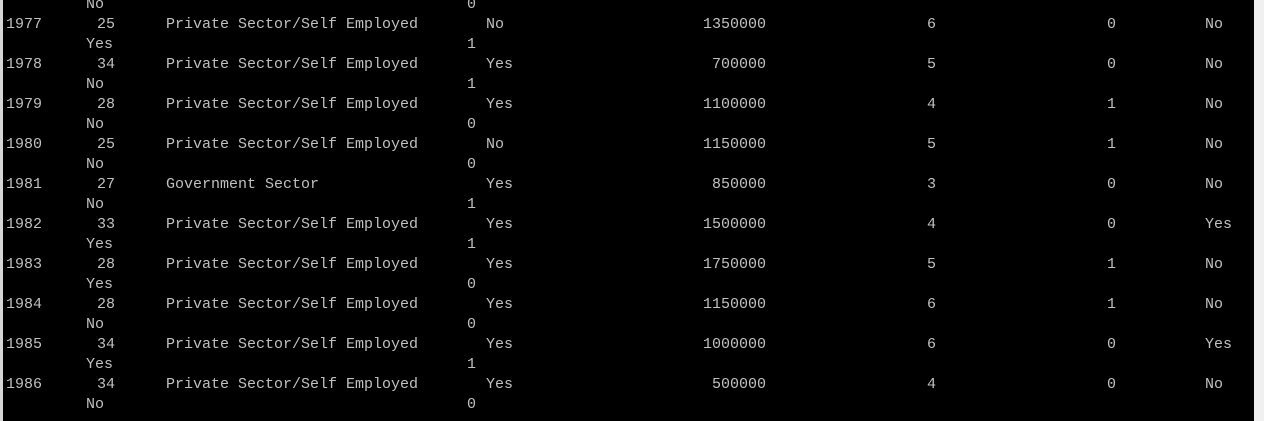 The height and width of the screenshot is (421, 1264). What do you see at coordinates (24, 304) in the screenshot?
I see `cell-index: 1984` at bounding box center [24, 304].